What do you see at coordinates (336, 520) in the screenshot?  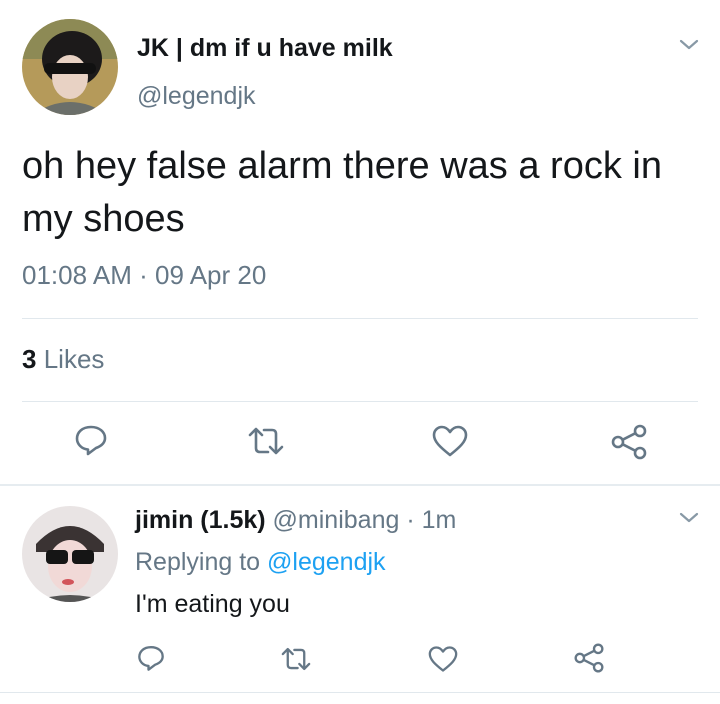 I see `reply-author-handle: @minibang` at bounding box center [336, 520].